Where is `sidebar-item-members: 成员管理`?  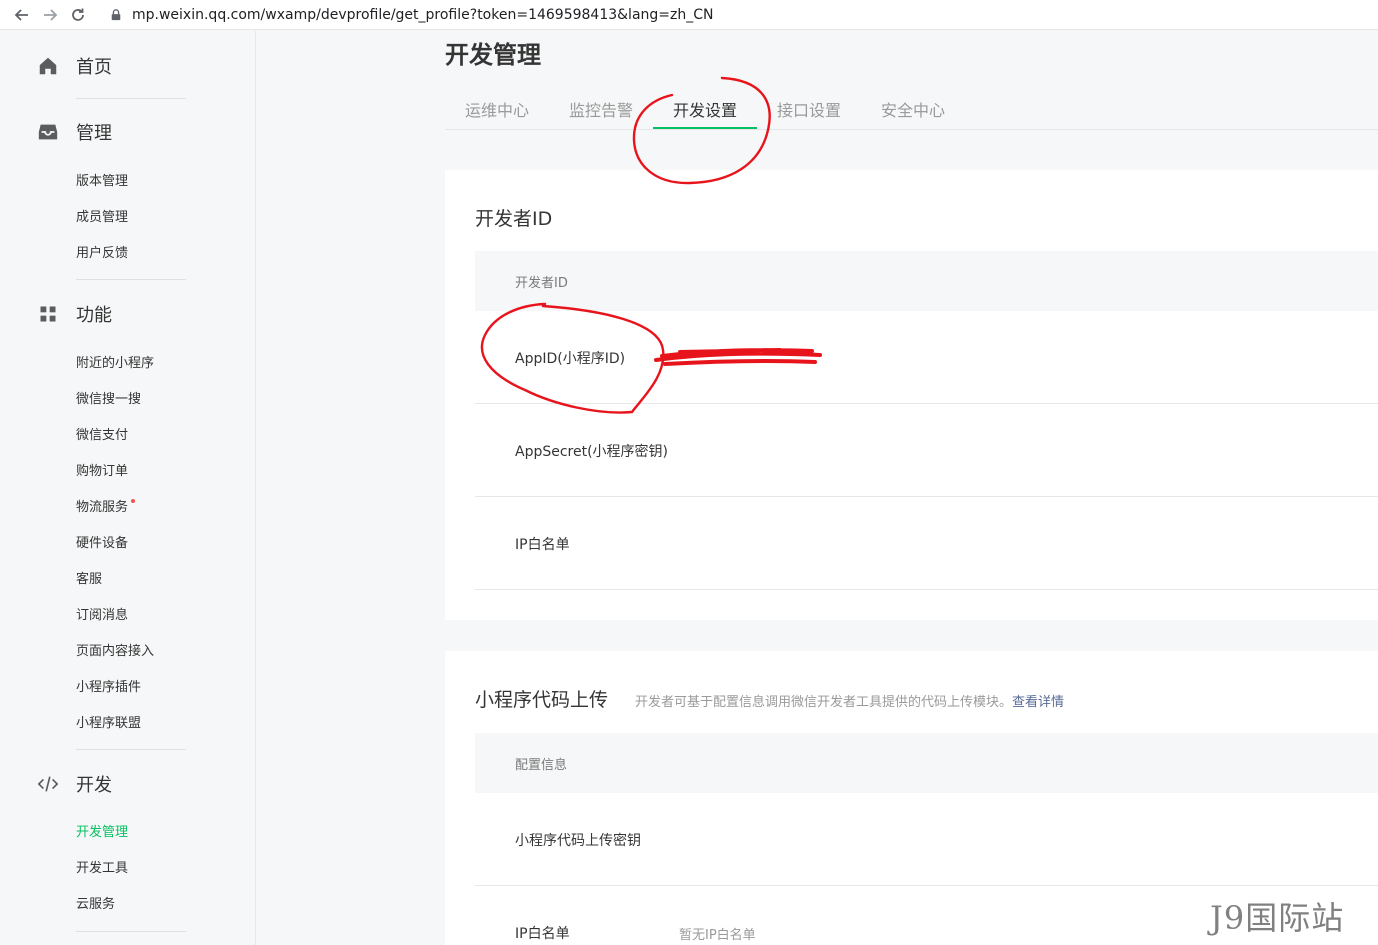
sidebar-item-members: 成员管理 is located at coordinates (102, 218).